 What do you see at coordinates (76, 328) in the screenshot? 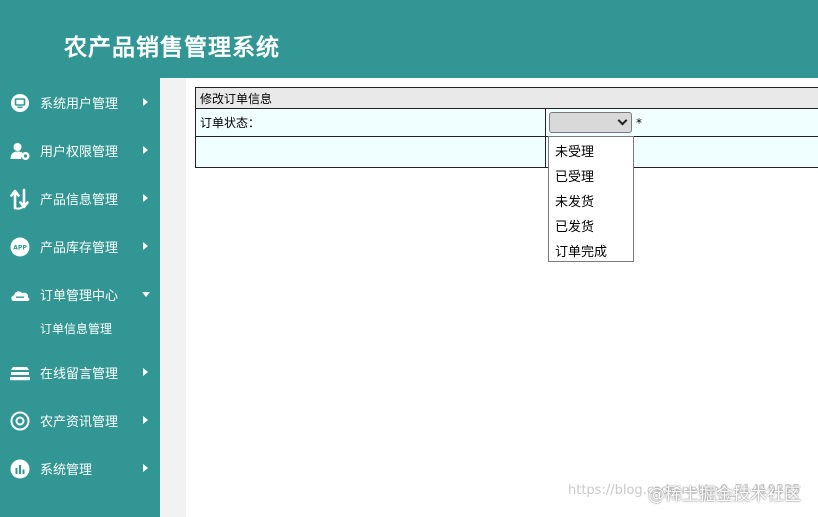
I see `sidebar-subitem-order-info: 订单信息管理` at bounding box center [76, 328].